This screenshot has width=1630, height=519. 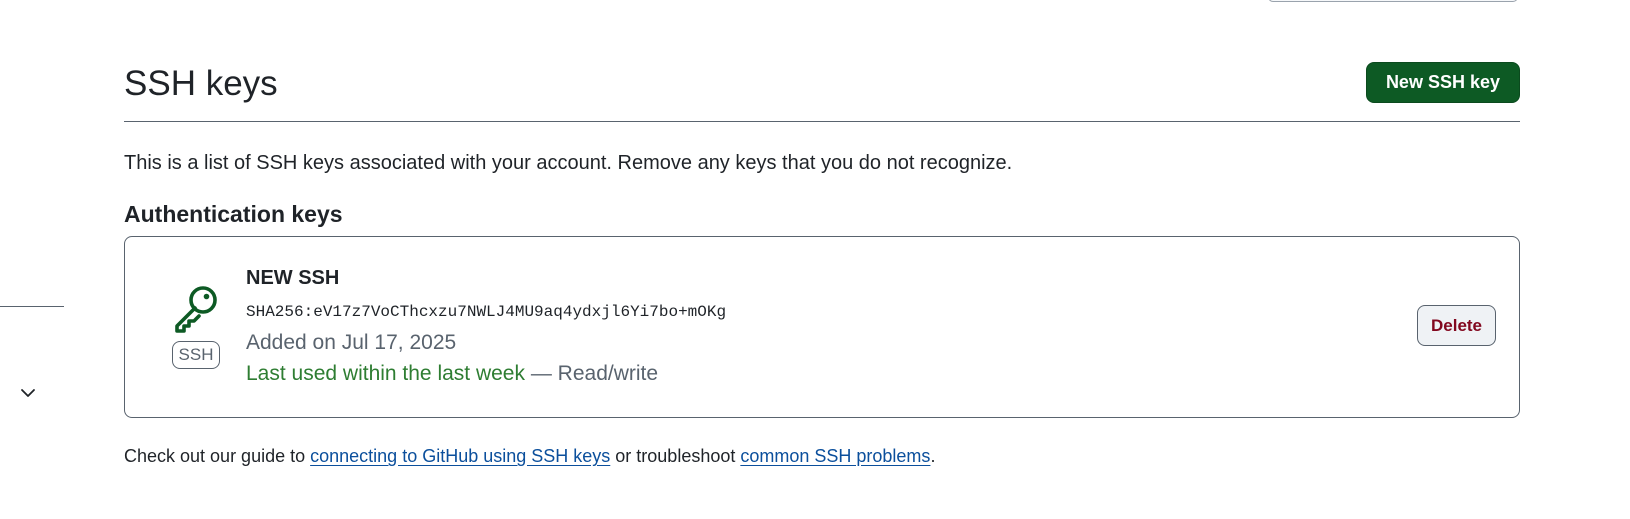 I want to click on delete-key-button: Delete, so click(x=1456, y=325).